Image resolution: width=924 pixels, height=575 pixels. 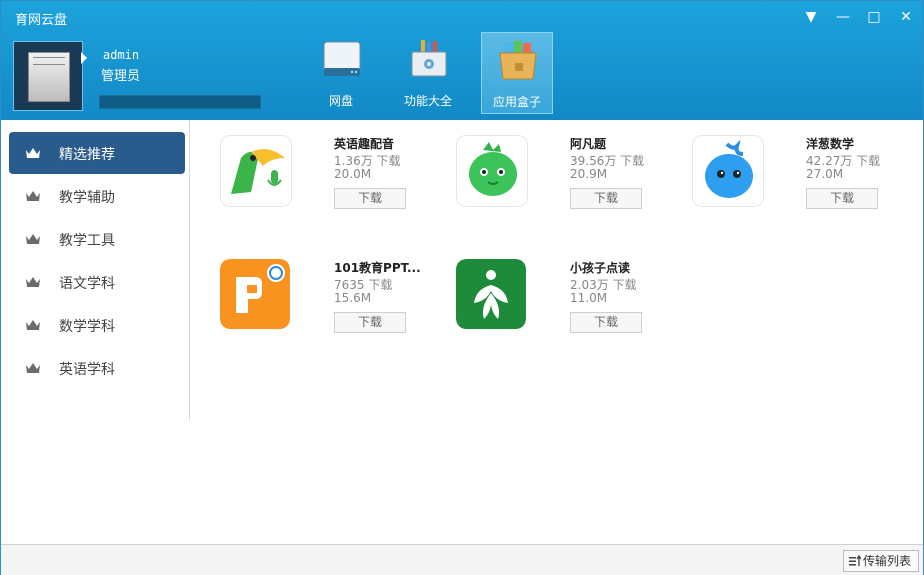 What do you see at coordinates (121, 55) in the screenshot?
I see `username: admin` at bounding box center [121, 55].